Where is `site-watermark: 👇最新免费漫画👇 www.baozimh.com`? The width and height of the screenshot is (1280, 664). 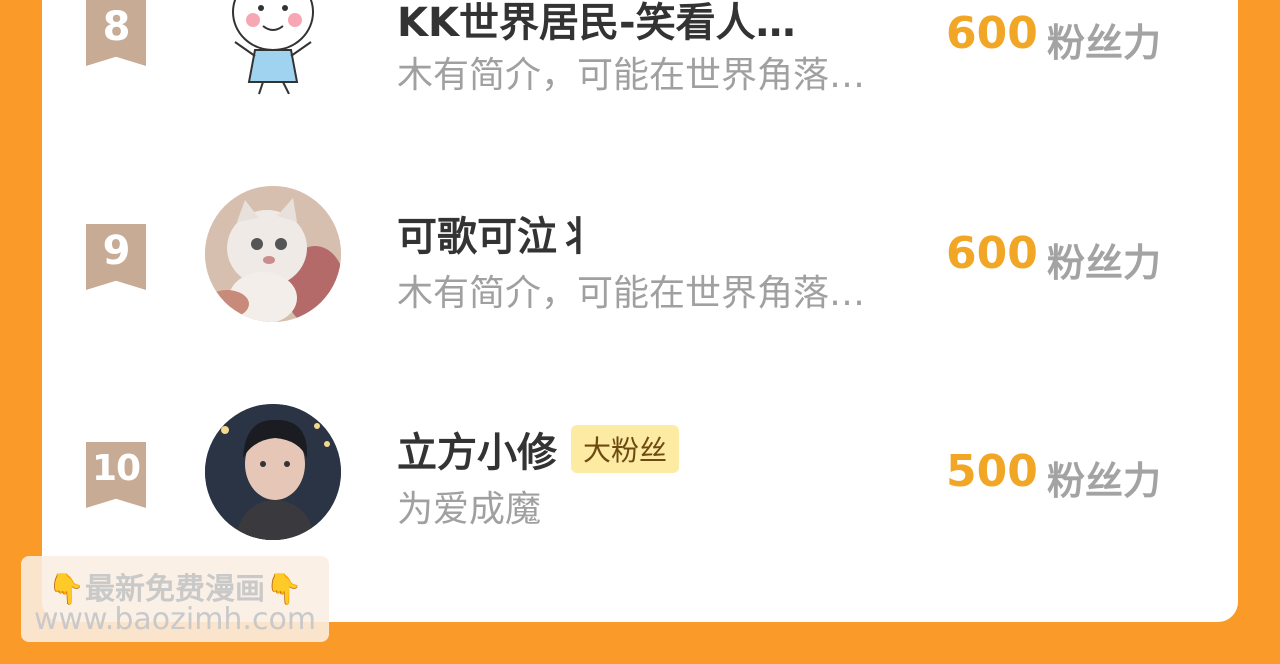
site-watermark: 👇最新免费漫画👇 www.baozimh.com is located at coordinates (175, 599).